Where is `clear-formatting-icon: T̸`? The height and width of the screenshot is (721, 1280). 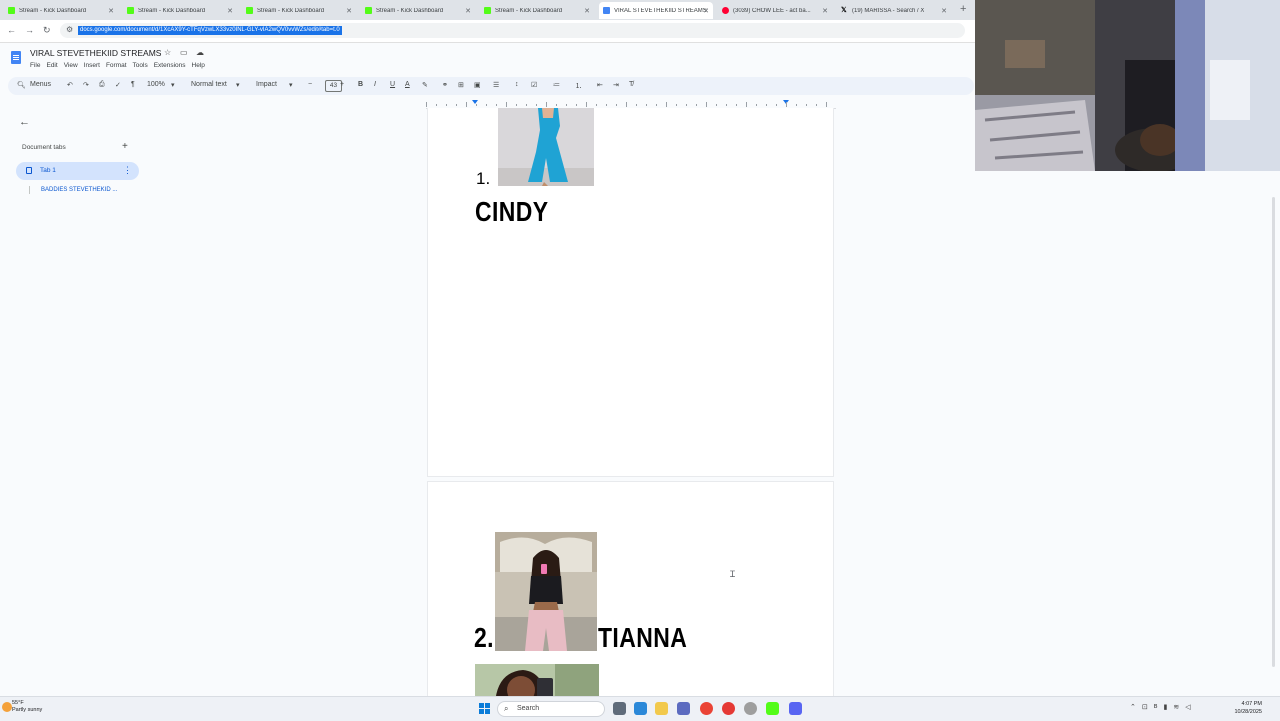
clear-formatting-icon: T̸ is located at coordinates (631, 84).